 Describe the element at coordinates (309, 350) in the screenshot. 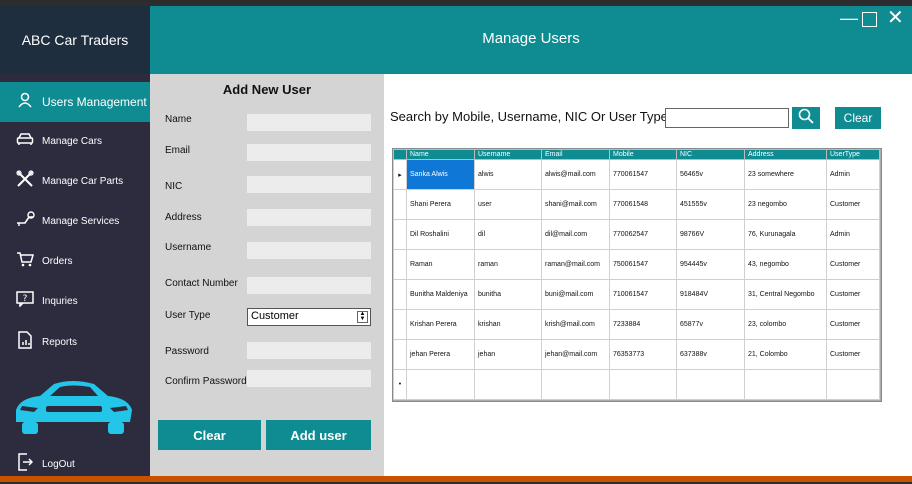

I see `password-field` at that location.